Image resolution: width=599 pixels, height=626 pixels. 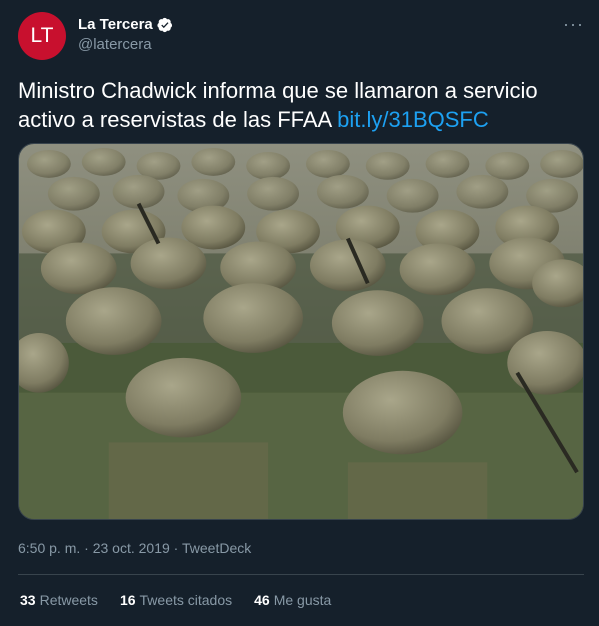 What do you see at coordinates (68, 600) in the screenshot?
I see `retweets-label: Retweets` at bounding box center [68, 600].